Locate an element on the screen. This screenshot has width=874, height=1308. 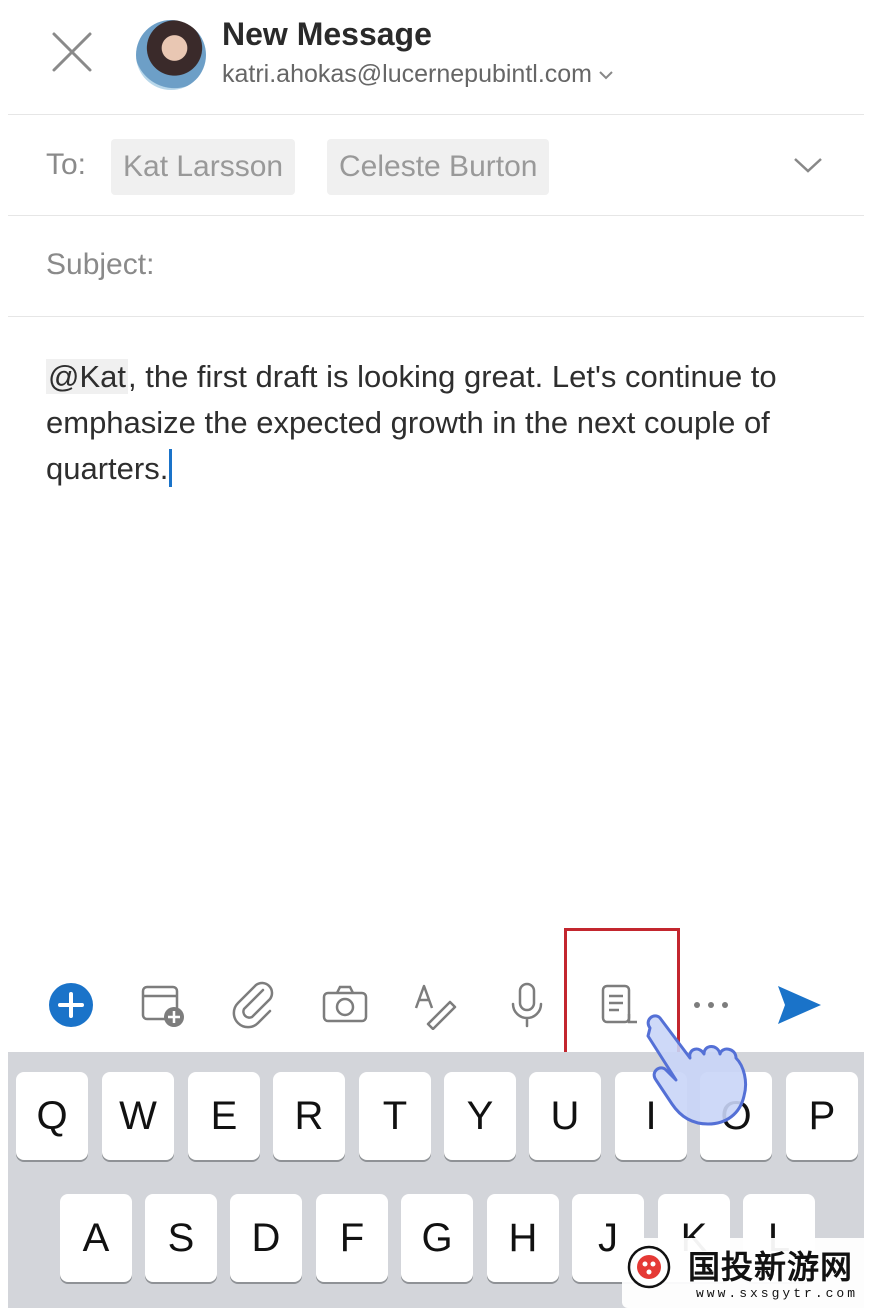
recipient-chip: Celeste Burton is located at coordinates (438, 167).